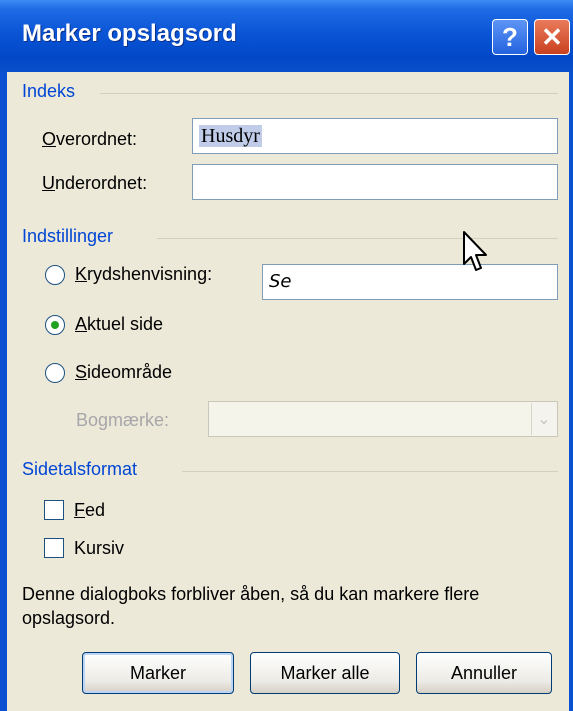 This screenshot has height=711, width=573. What do you see at coordinates (49, 91) in the screenshot?
I see `index-group-label: Indeks` at bounding box center [49, 91].